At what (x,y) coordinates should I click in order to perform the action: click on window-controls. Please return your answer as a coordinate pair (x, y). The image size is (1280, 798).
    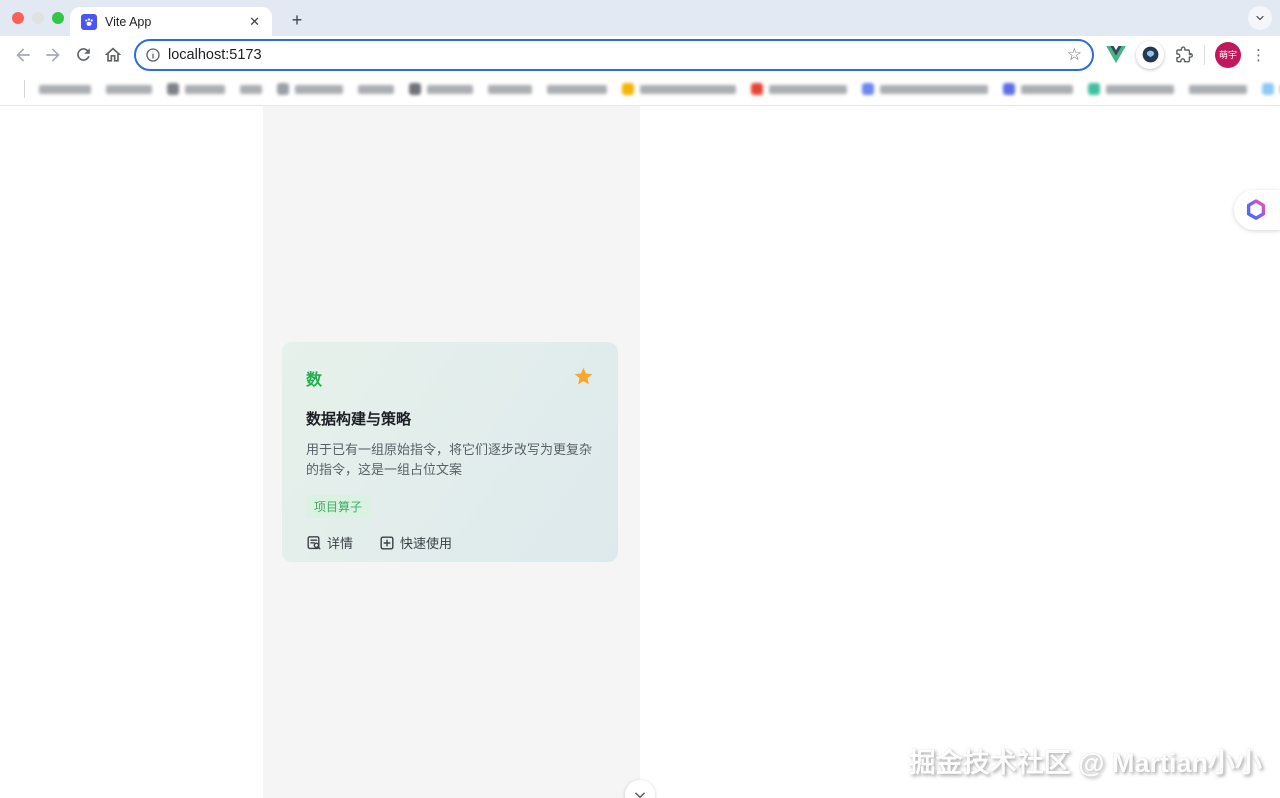
    Looking at the image, I should click on (38, 18).